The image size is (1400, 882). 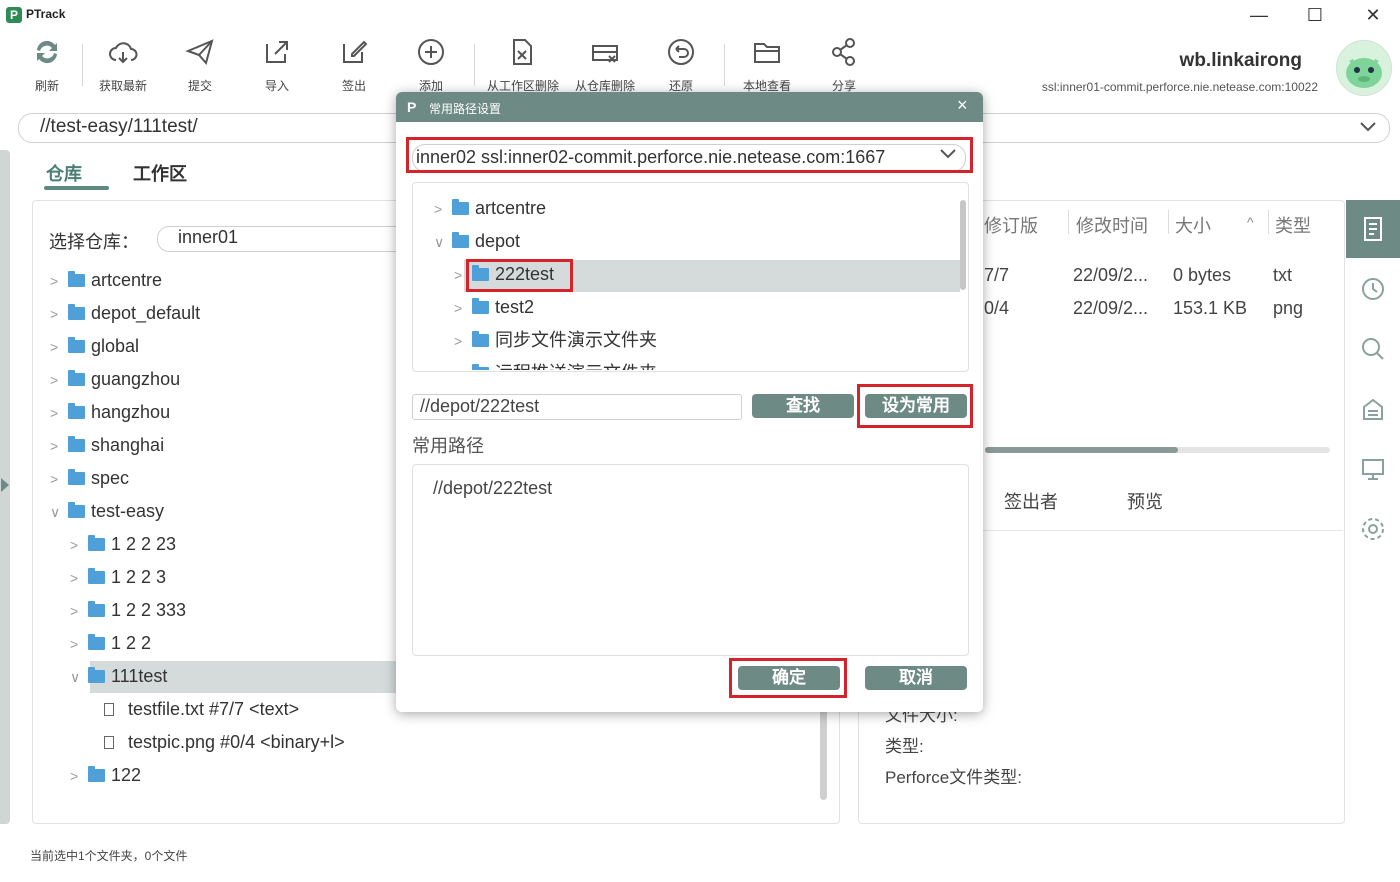 What do you see at coordinates (139, 577) in the screenshot?
I see `tree-item-label: 1 2 2 3` at bounding box center [139, 577].